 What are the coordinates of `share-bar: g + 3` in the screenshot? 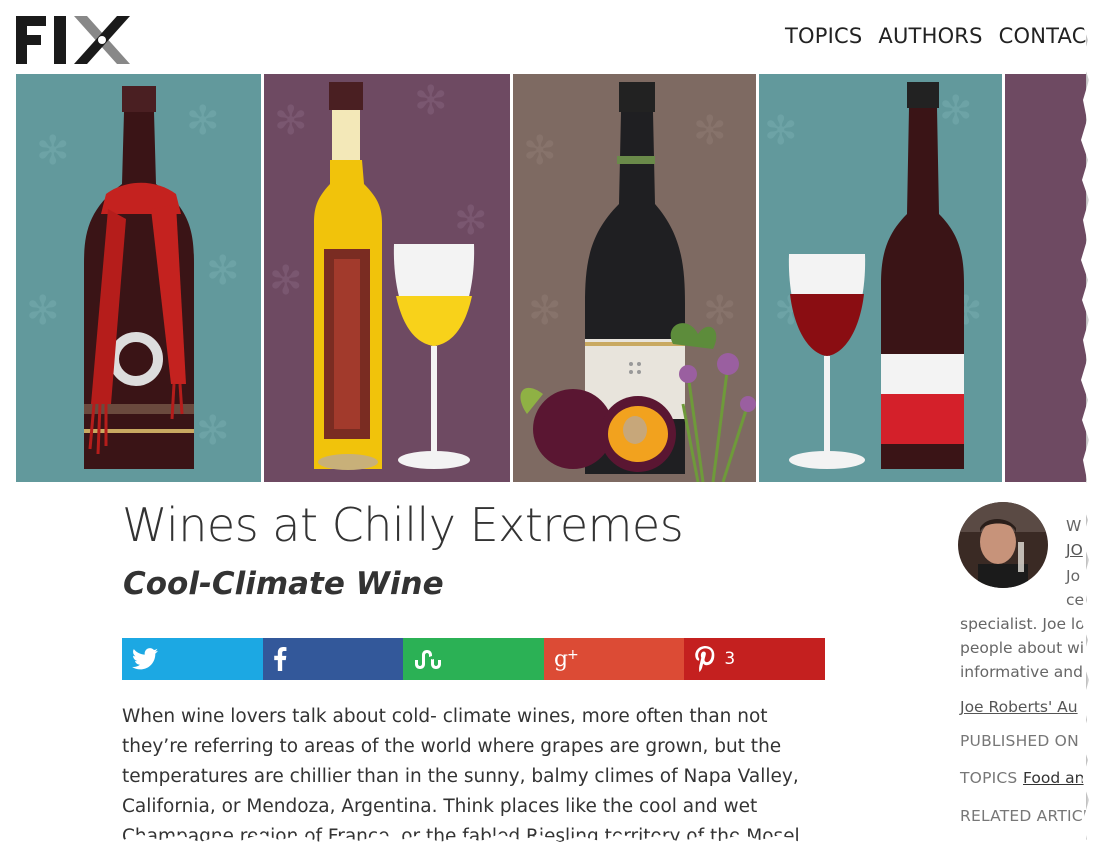 It's located at (473, 659).